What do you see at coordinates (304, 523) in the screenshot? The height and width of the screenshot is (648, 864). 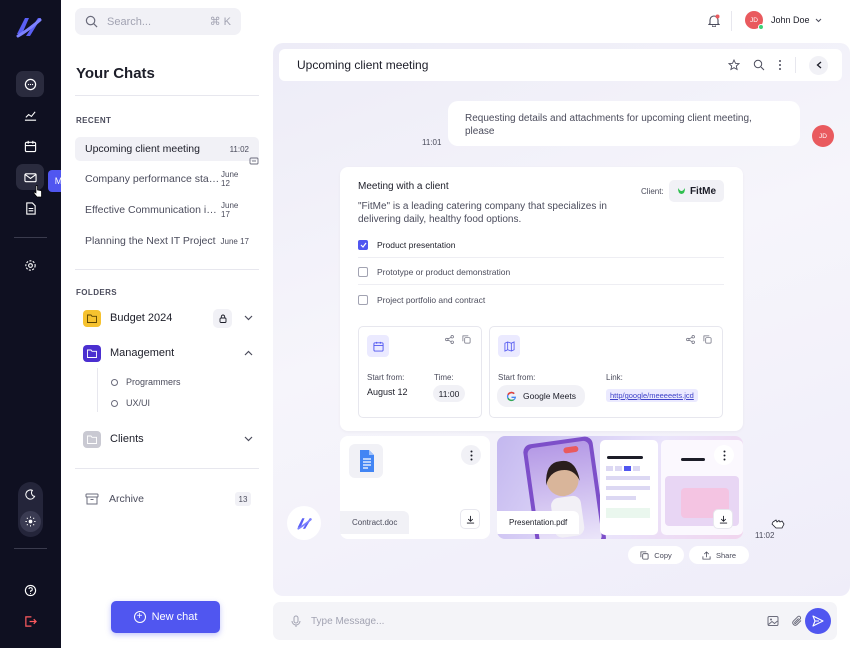 I see `assistant-avatar` at bounding box center [304, 523].